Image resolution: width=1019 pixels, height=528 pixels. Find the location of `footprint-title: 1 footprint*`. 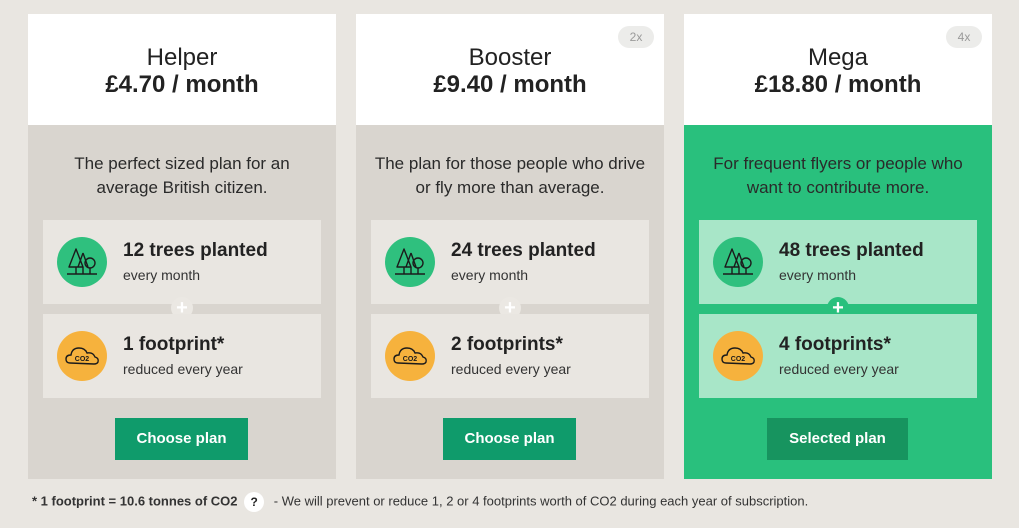

footprint-title: 1 footprint* is located at coordinates (174, 344).